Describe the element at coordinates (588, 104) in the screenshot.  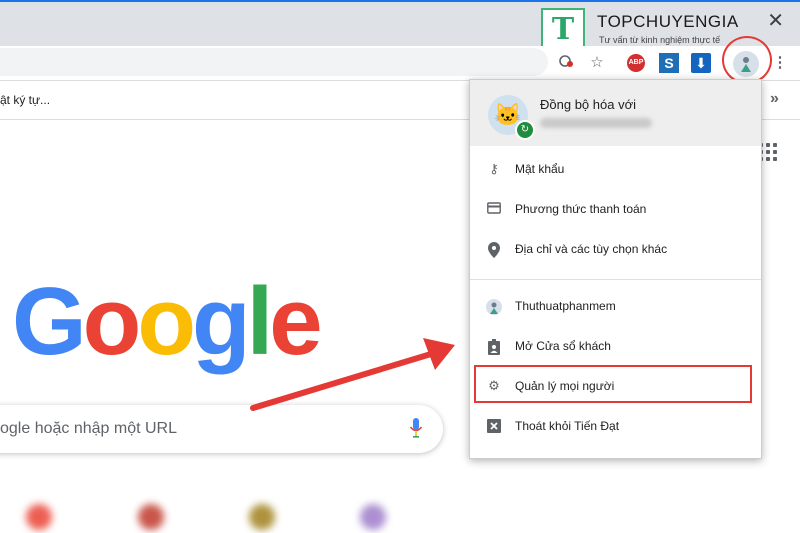
I see `sync-label: Đồng bộ hóa với` at that location.